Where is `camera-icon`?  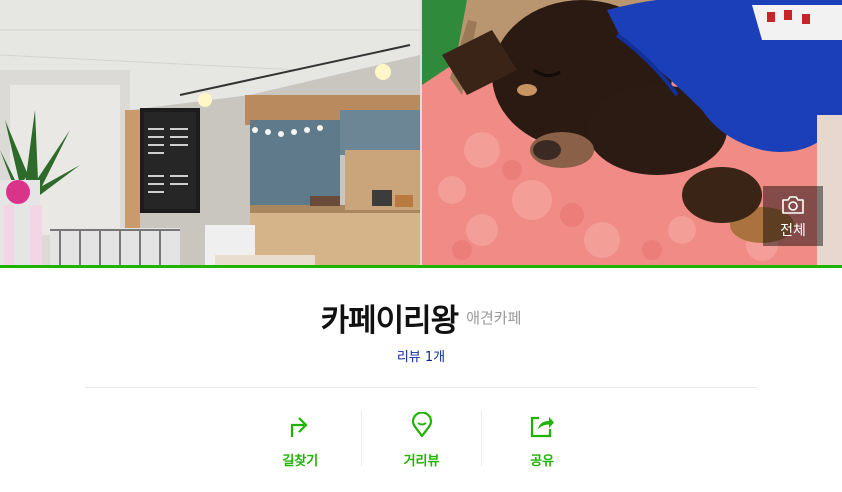 camera-icon is located at coordinates (793, 207).